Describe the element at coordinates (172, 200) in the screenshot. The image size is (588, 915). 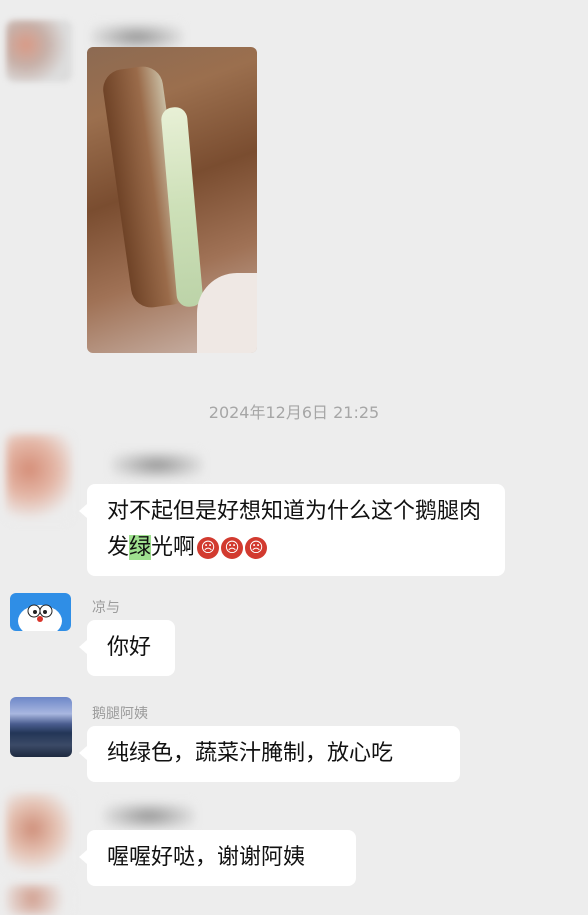
I see `image-message` at that location.